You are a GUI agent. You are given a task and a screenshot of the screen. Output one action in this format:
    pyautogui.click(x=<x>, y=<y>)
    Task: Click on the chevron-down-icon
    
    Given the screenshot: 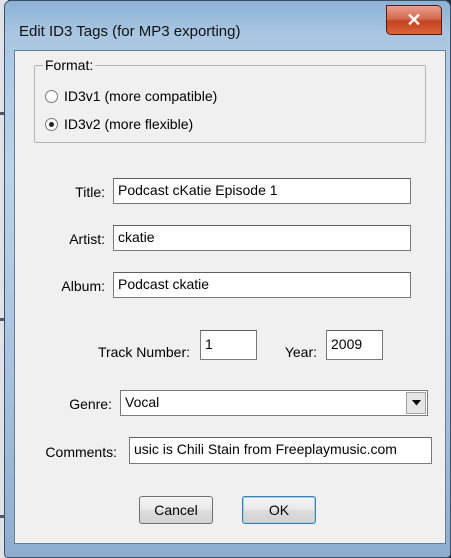 What is the action you would take?
    pyautogui.click(x=416, y=403)
    